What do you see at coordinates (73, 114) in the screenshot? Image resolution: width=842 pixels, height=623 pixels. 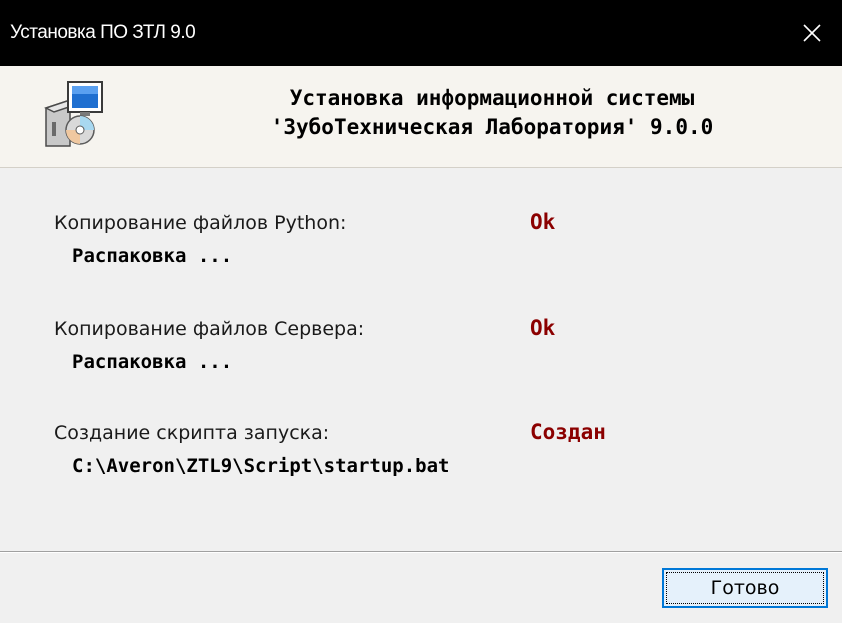 I see `installer-icon` at bounding box center [73, 114].